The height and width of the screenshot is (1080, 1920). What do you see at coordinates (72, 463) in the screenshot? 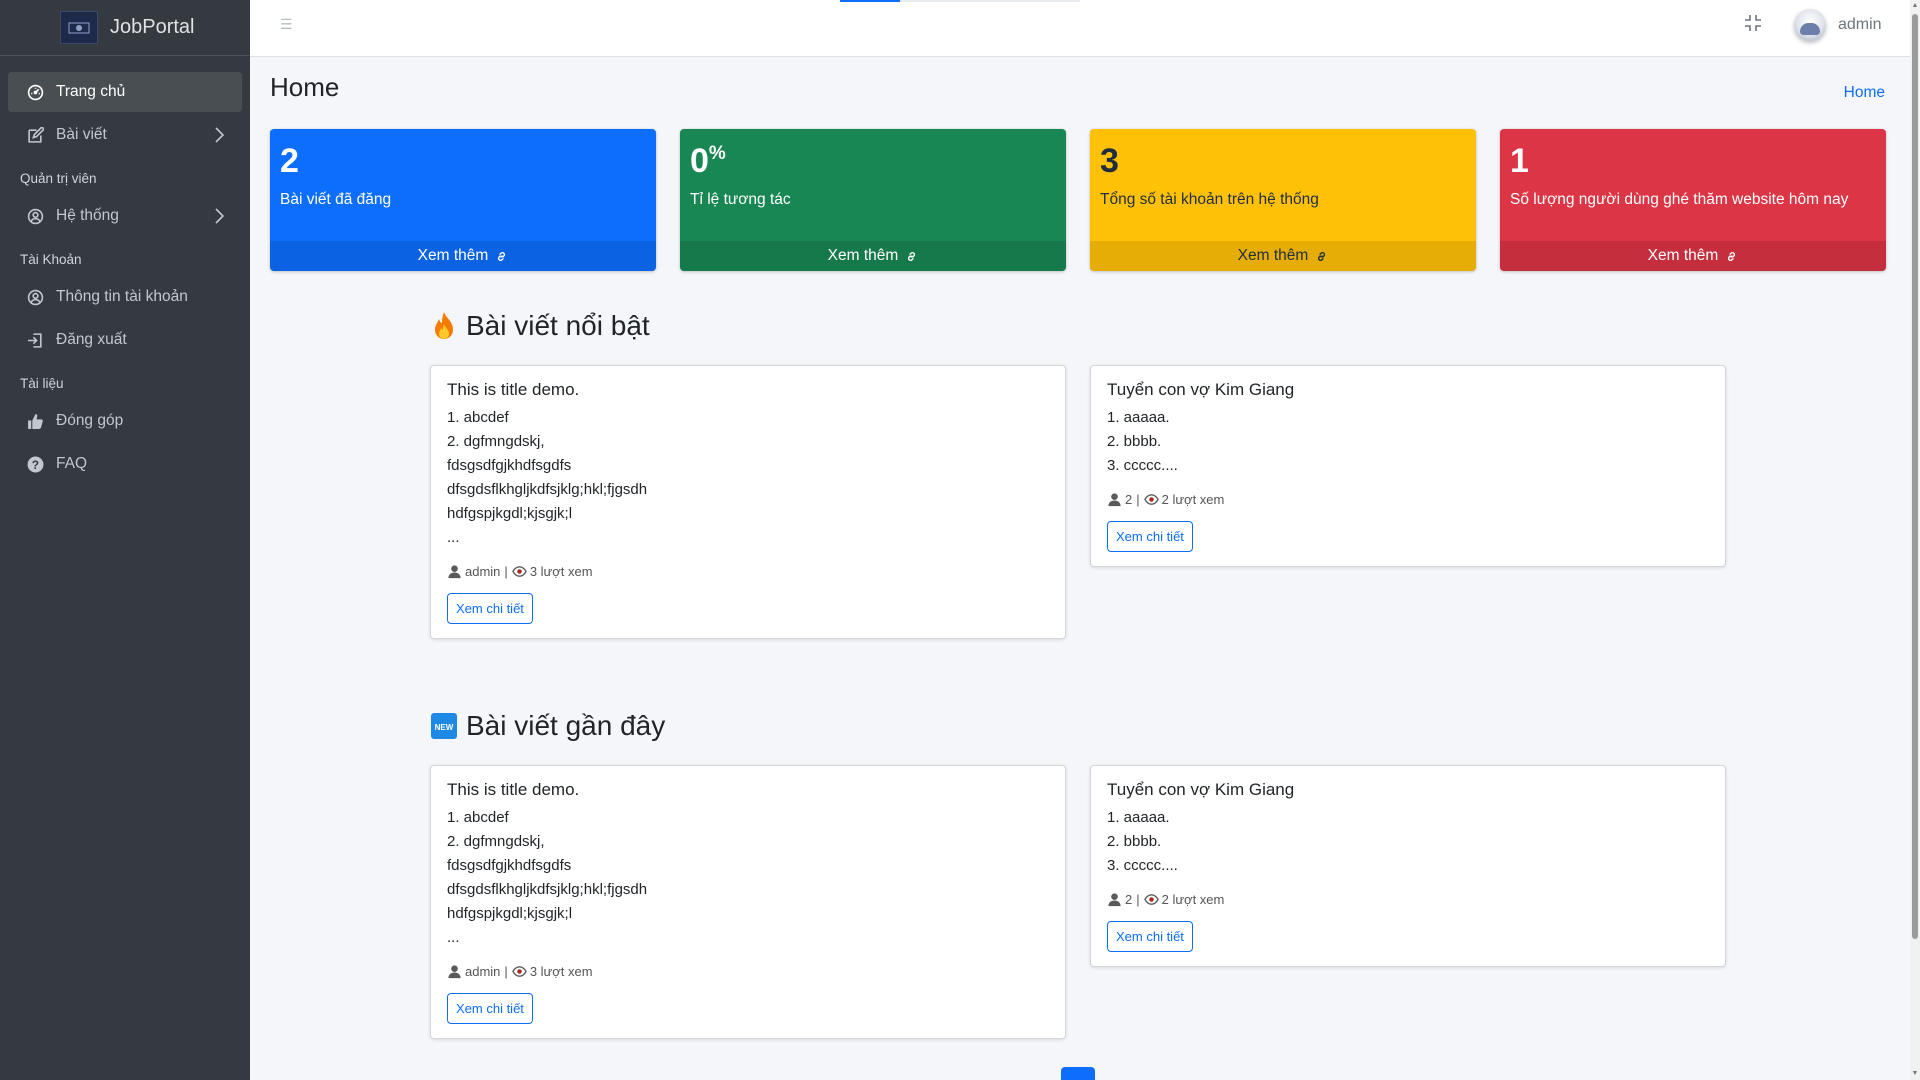
I see `sidebar-item-label: FAQ` at bounding box center [72, 463].